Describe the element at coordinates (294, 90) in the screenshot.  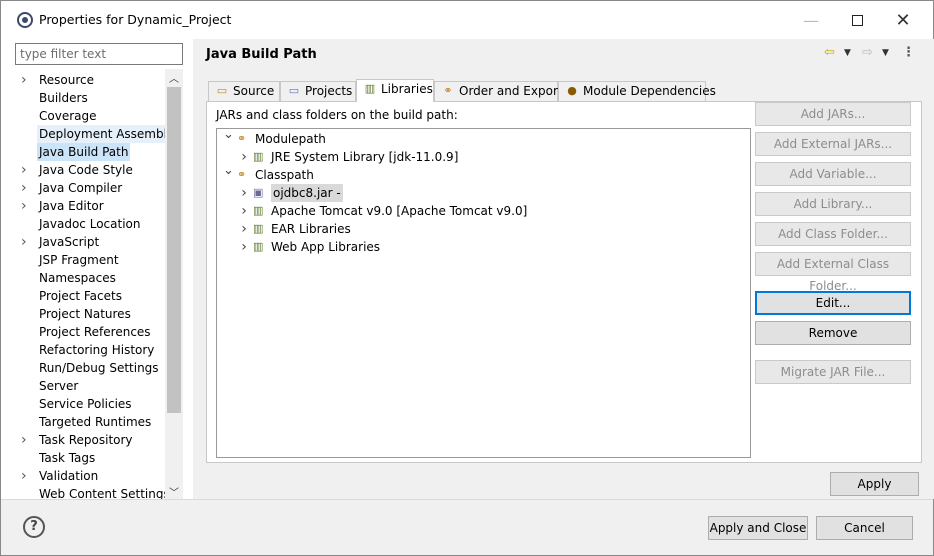
I see `projects-icon: ▭` at that location.